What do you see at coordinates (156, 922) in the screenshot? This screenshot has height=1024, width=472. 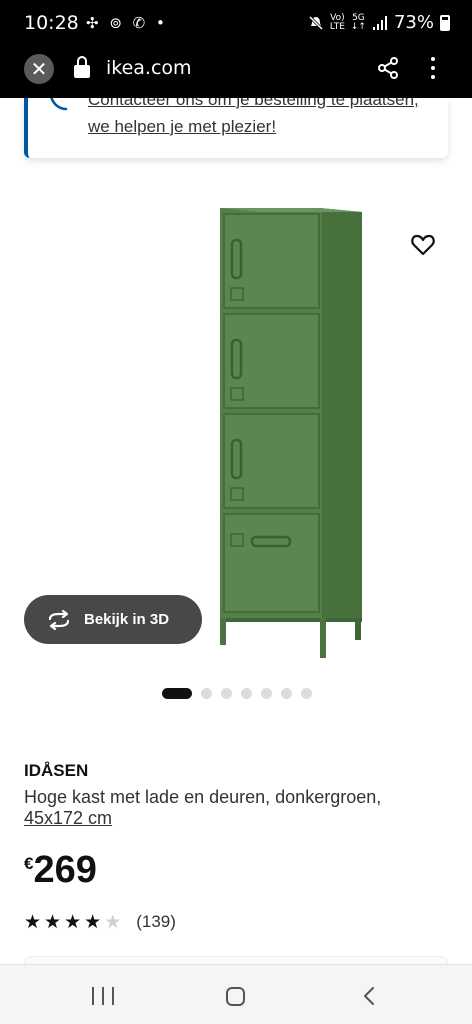 I see `review-count: (139)` at bounding box center [156, 922].